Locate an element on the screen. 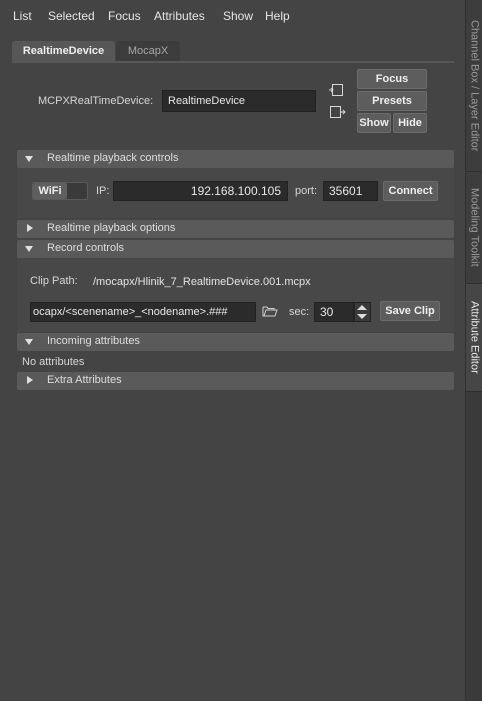  section-incoming-attributes: Incoming attributes is located at coordinates (235, 342).